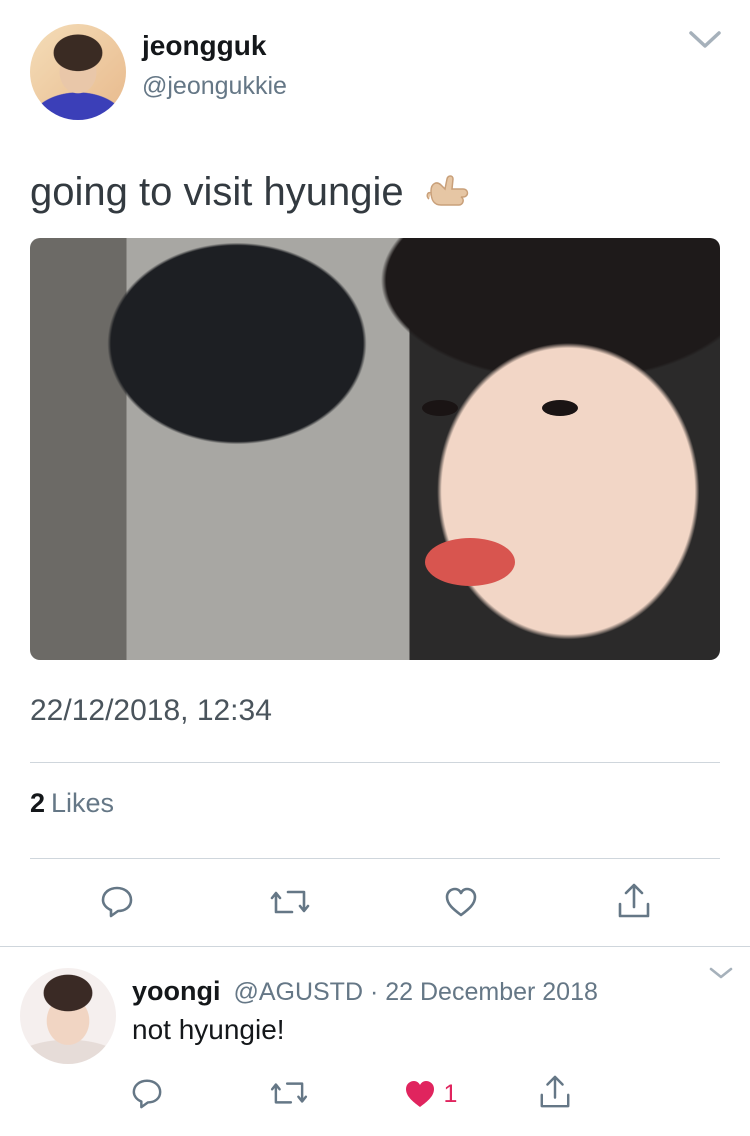  I want to click on likes-label: Likes, so click(83, 803).